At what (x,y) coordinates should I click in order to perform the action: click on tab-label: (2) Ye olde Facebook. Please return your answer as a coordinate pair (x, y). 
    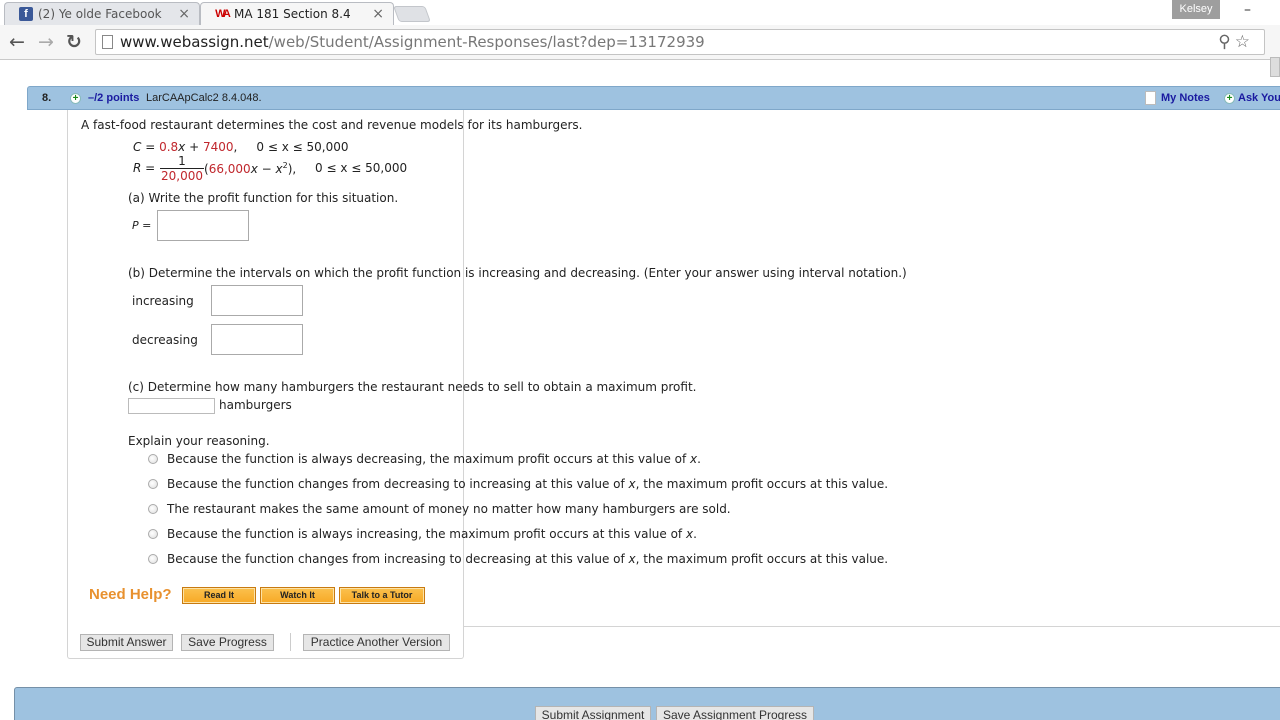
    Looking at the image, I should click on (100, 14).